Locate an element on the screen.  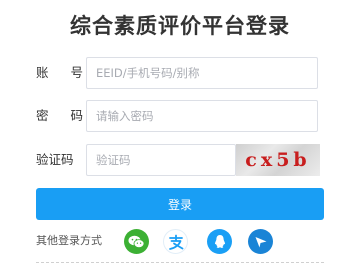
qq-login-button is located at coordinates (219, 241).